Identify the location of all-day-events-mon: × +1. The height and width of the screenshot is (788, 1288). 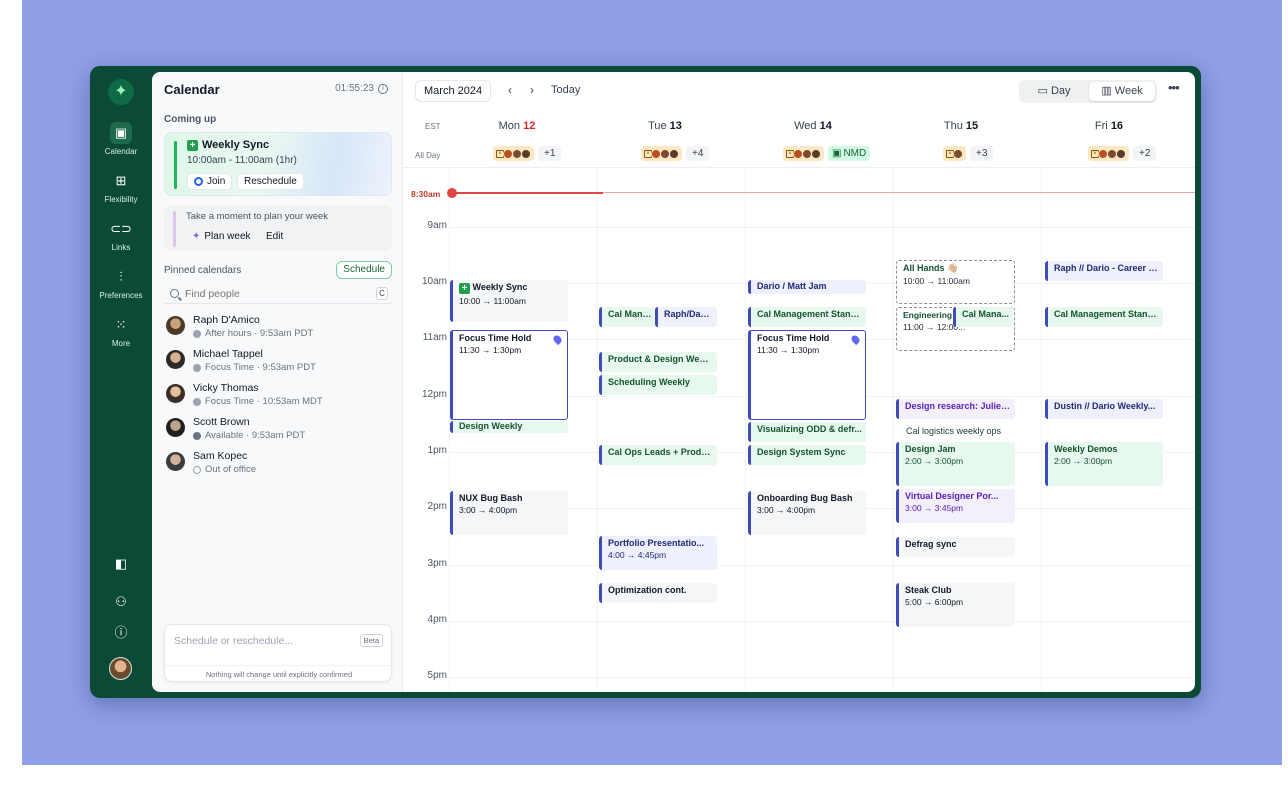
(527, 153).